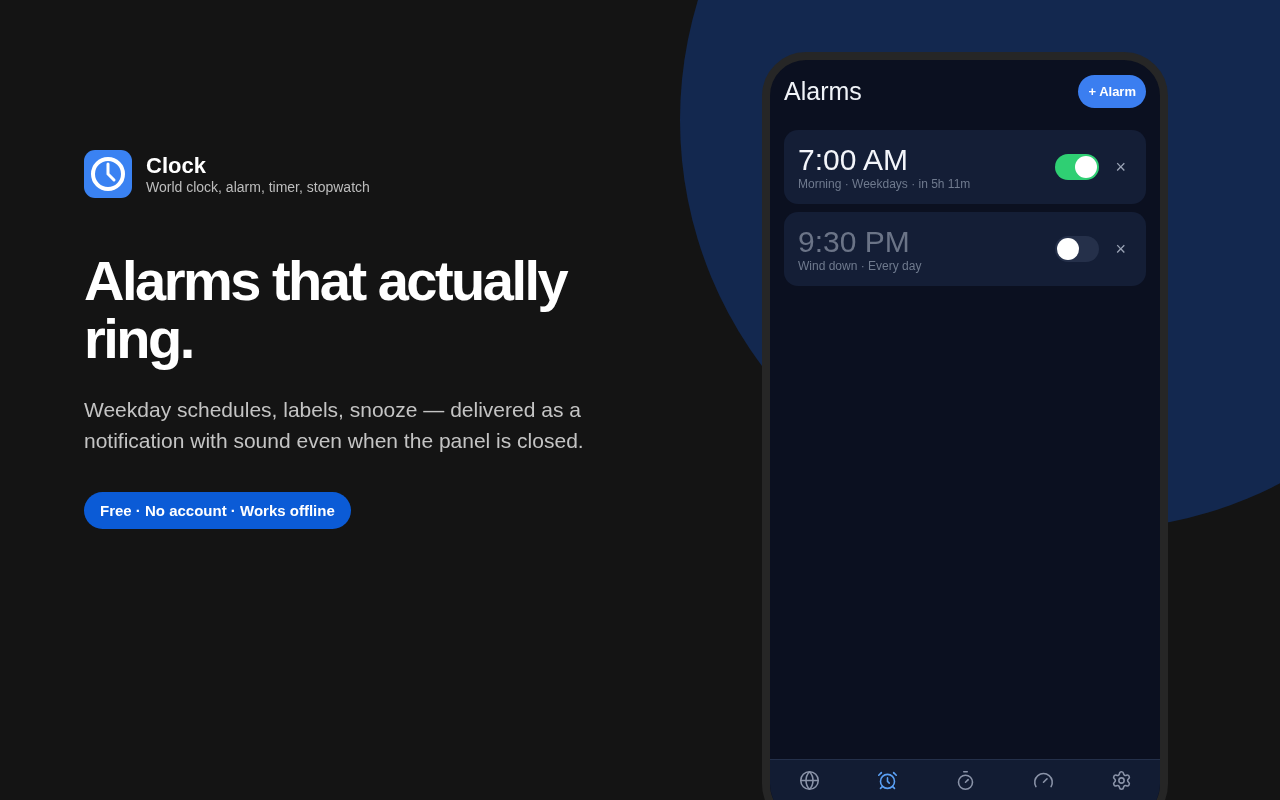 The height and width of the screenshot is (800, 1280). Describe the element at coordinates (1112, 91) in the screenshot. I see `add-alarm-button: + Alarm` at that location.